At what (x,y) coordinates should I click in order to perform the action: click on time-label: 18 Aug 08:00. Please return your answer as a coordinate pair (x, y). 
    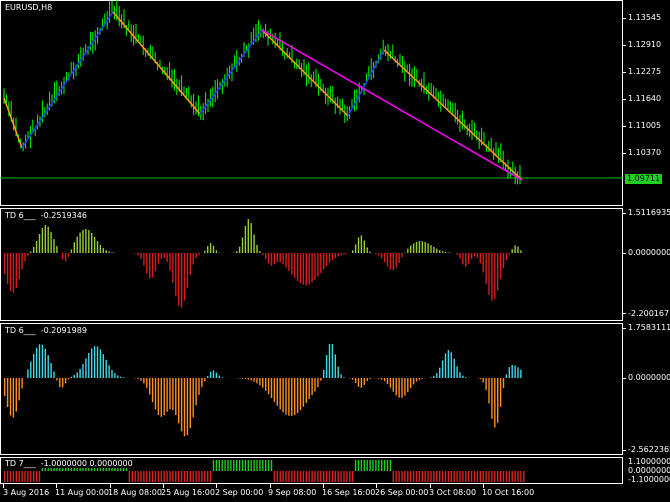
    Looking at the image, I should click on (135, 492).